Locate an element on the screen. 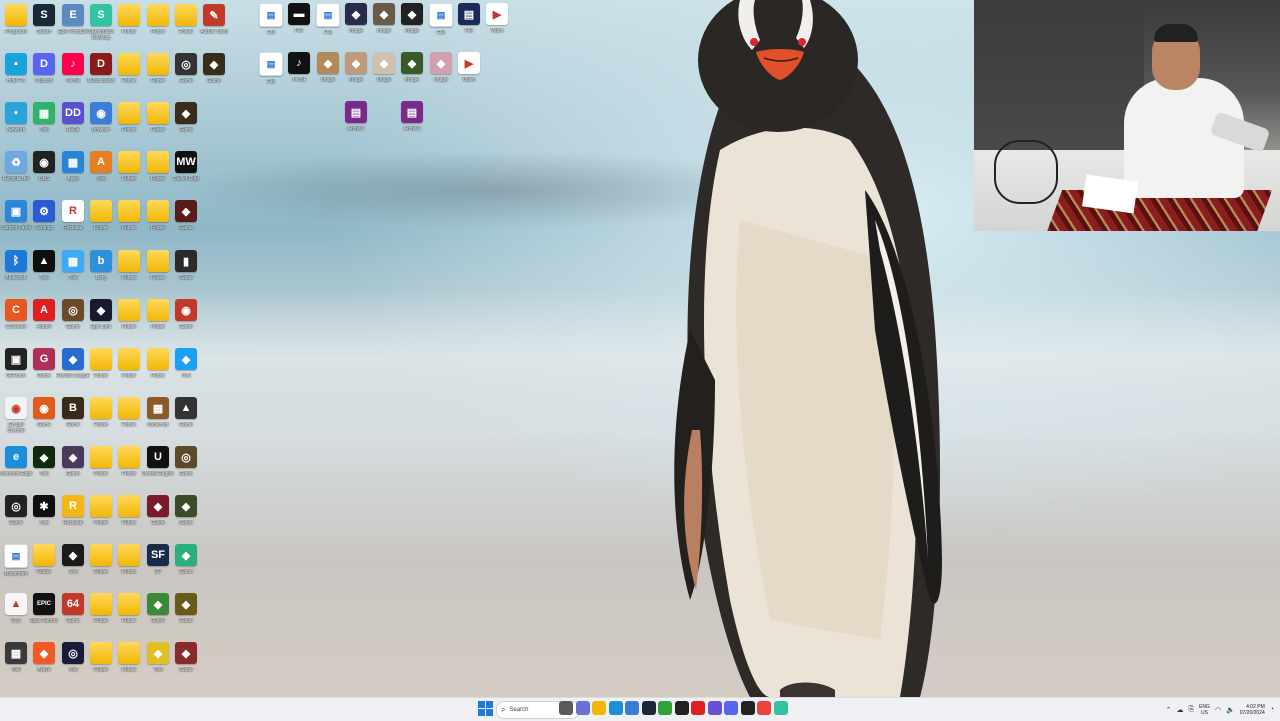 This screenshot has height=721, width=1280. desktop-icon: ▬ File is located at coordinates (299, 26).